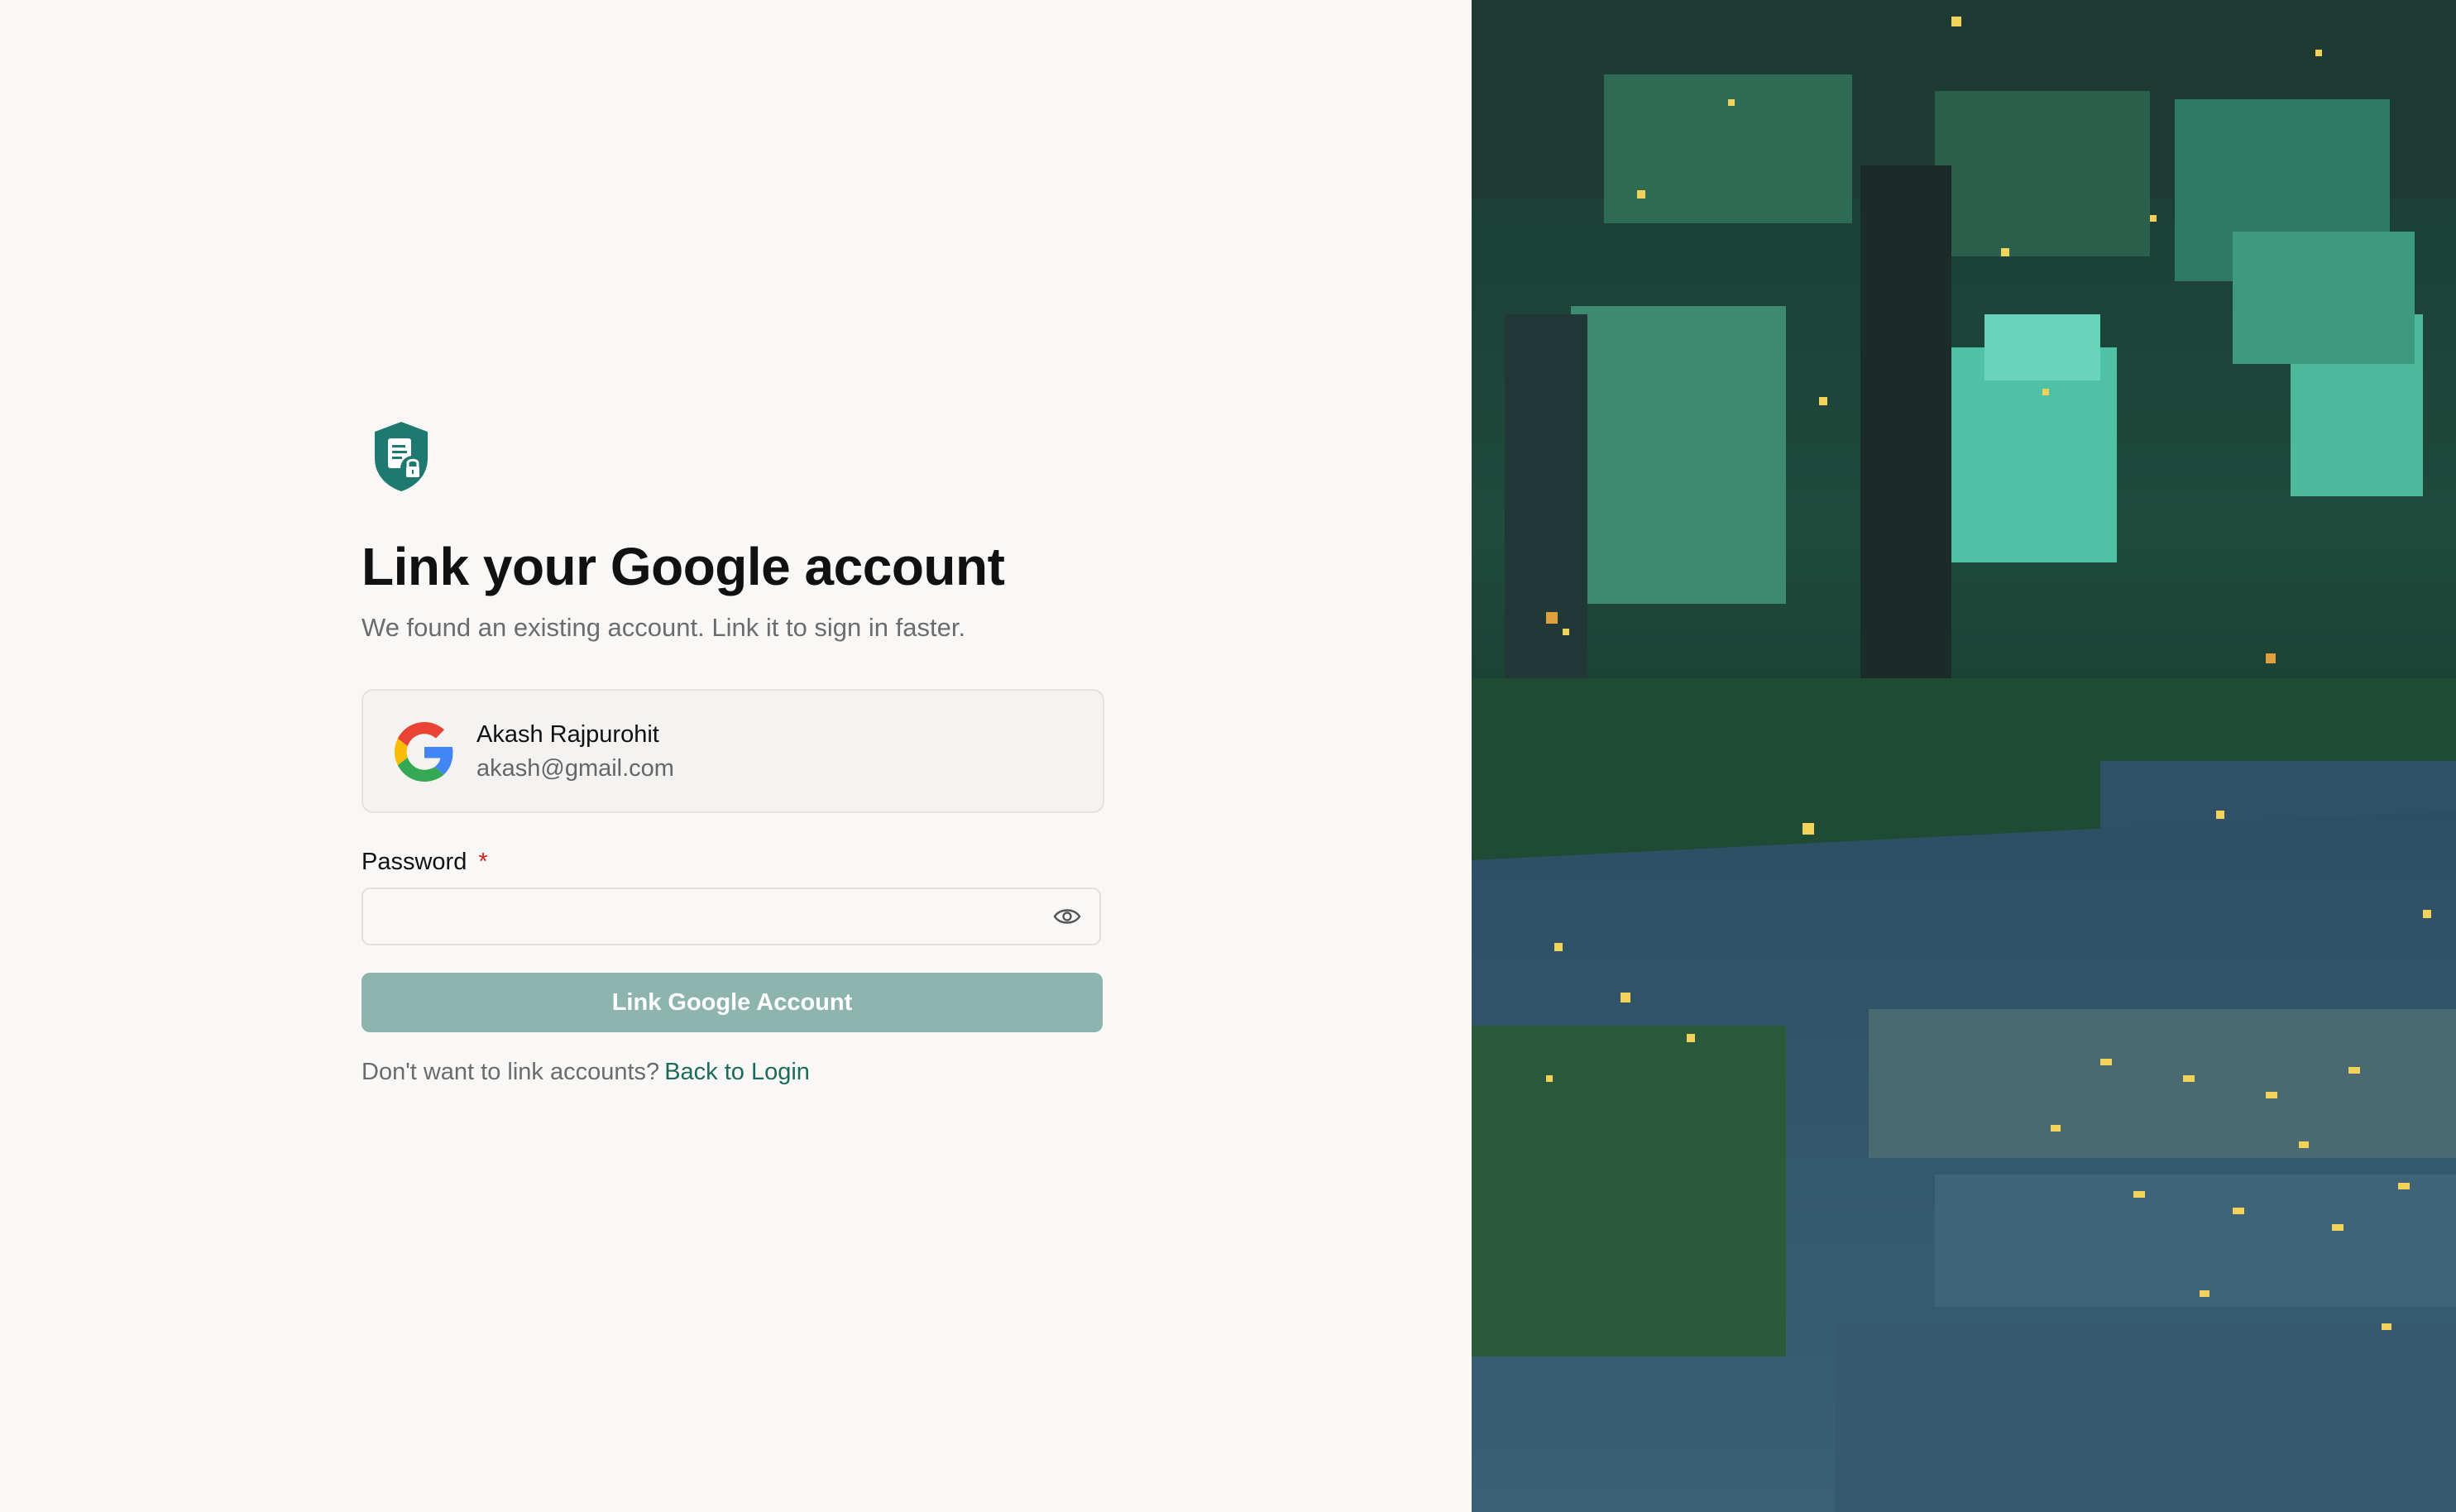 The image size is (2456, 1512). I want to click on link-google-account-button: Link Google Account, so click(732, 1002).